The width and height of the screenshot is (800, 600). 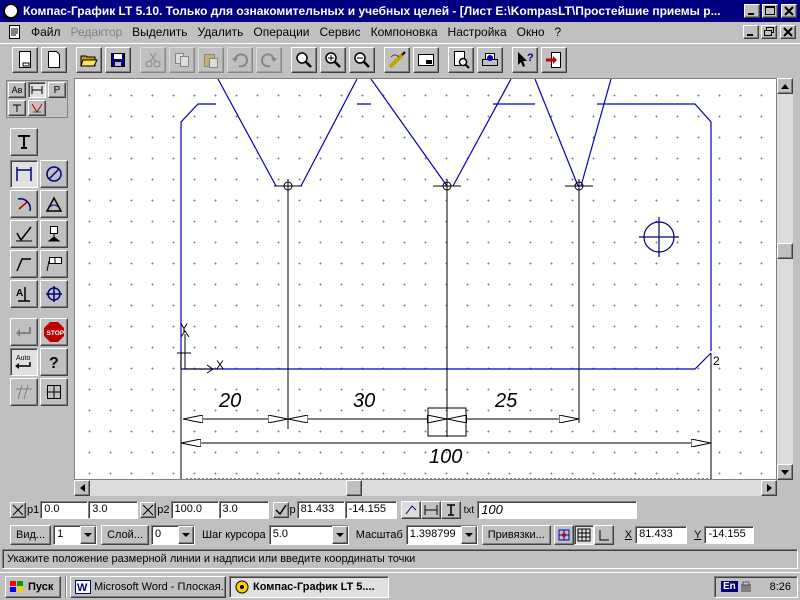 What do you see at coordinates (173, 535) in the screenshot?
I see `layer-select: 0` at bounding box center [173, 535].